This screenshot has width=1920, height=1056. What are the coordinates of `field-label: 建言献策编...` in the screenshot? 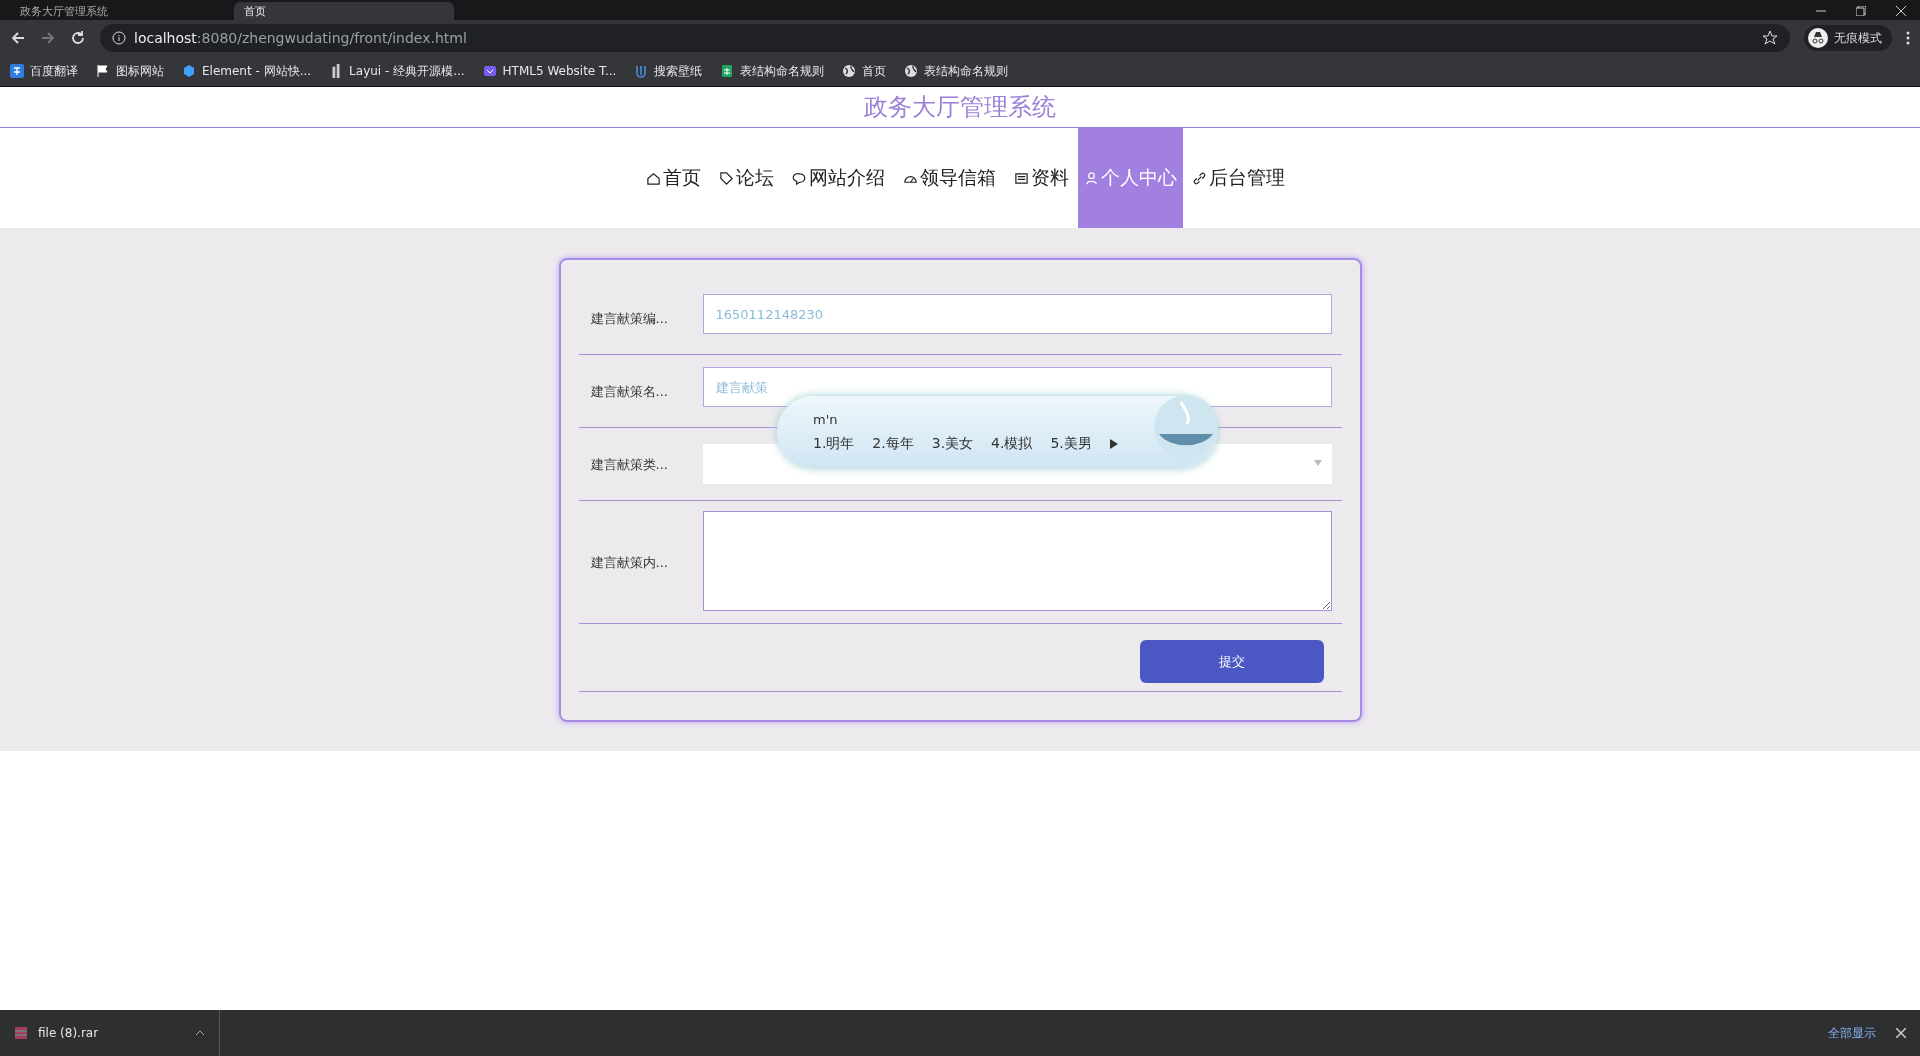 It's located at (629, 319).